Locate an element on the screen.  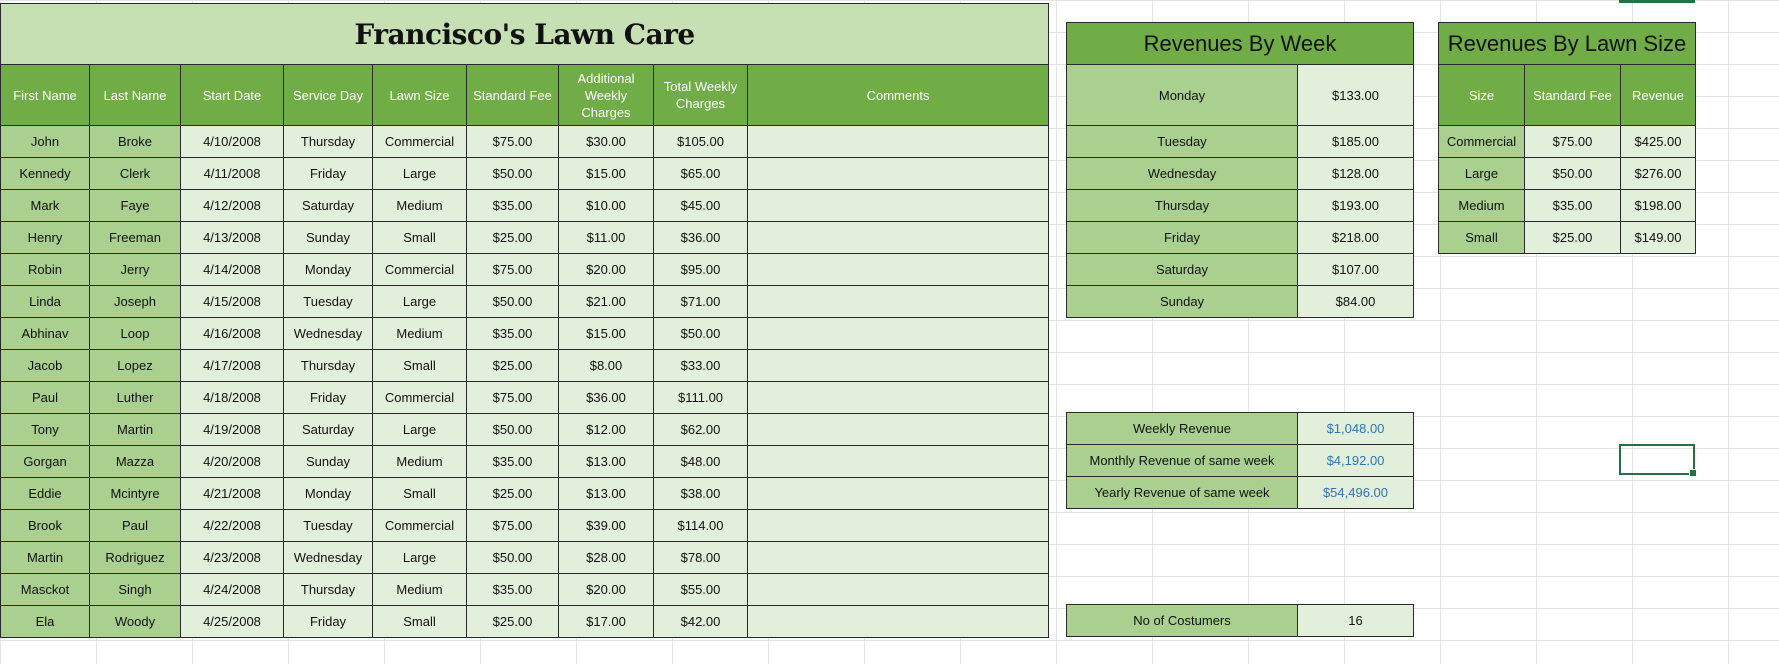
table-cell: $17.00 is located at coordinates (606, 621).